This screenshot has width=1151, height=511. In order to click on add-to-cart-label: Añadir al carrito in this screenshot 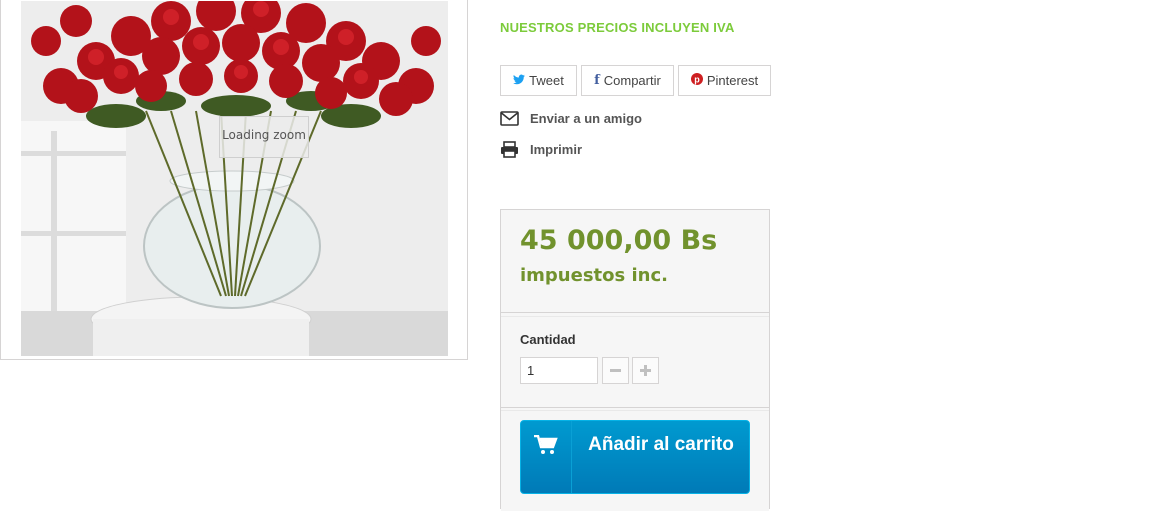, I will do `click(661, 444)`.